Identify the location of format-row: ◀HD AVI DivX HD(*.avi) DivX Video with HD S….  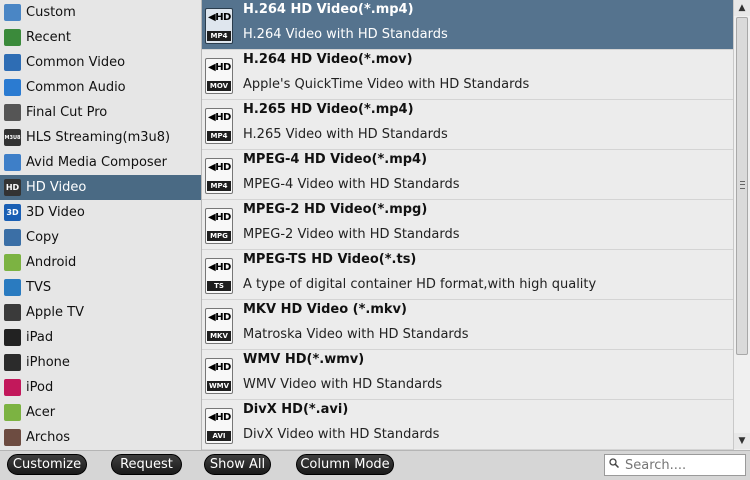
(467, 425).